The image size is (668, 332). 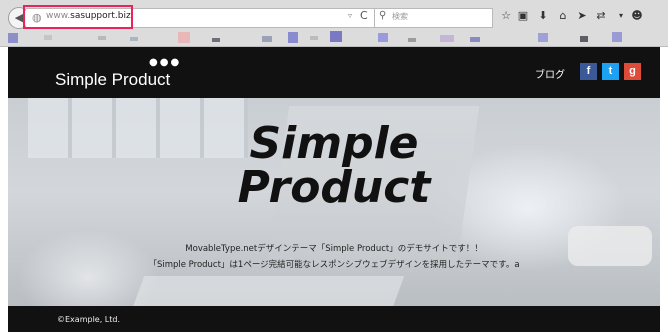 I want to click on site-title: Simple Product, so click(x=112, y=80).